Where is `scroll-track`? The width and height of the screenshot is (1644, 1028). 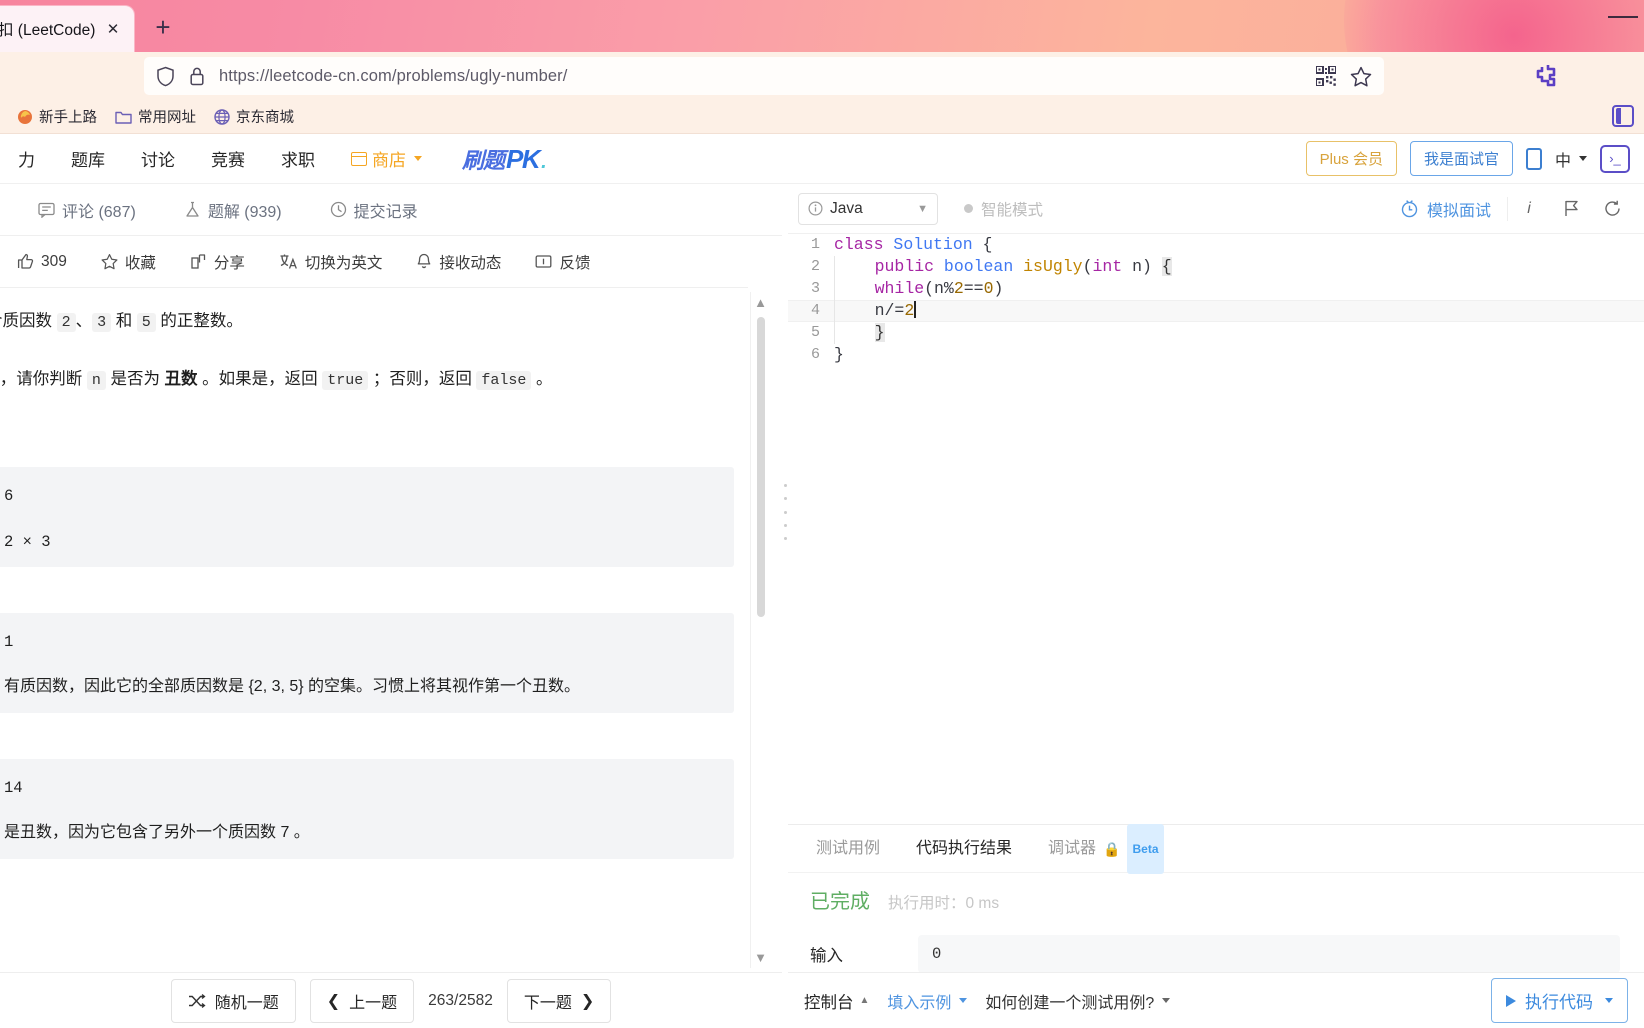 scroll-track is located at coordinates (760, 630).